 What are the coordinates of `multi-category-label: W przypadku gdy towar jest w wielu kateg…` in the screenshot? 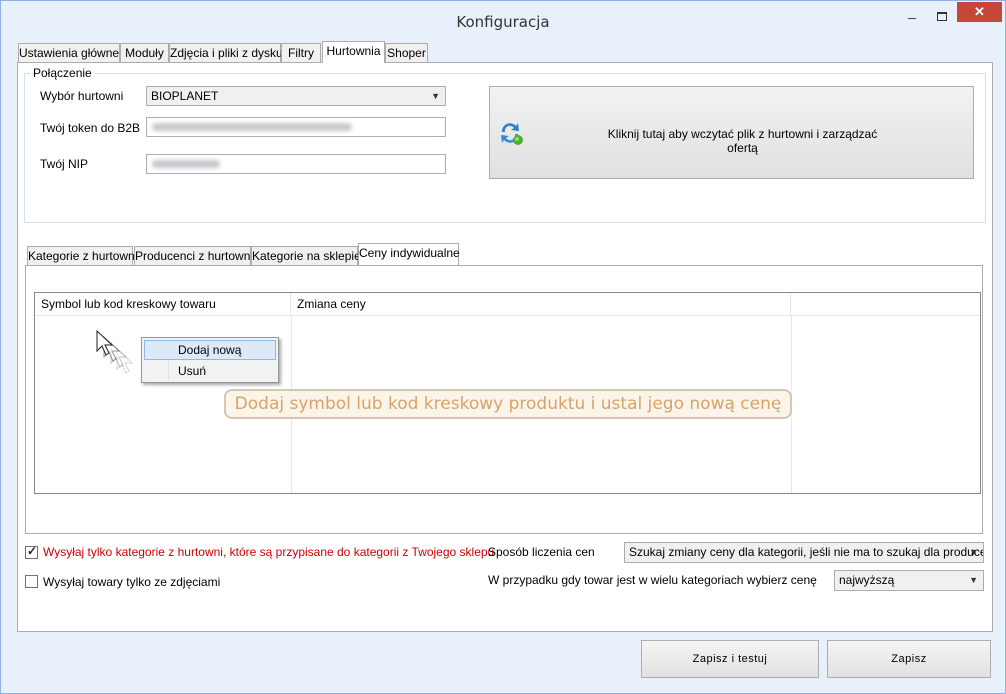 It's located at (652, 580).